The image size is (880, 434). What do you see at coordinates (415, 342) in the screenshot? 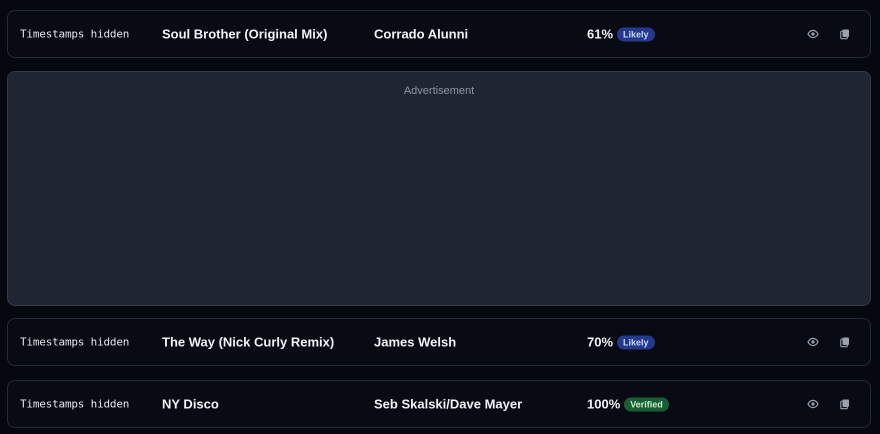
I see `track-artist: James Welsh` at bounding box center [415, 342].